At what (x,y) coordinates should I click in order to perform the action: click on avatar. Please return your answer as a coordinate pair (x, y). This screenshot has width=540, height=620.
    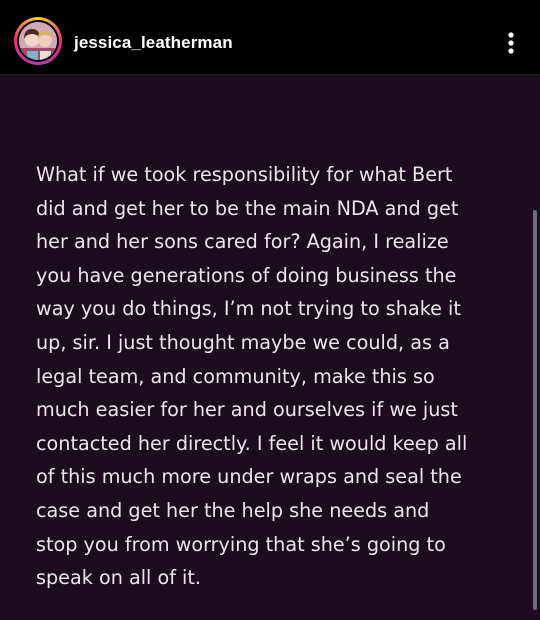
    Looking at the image, I should click on (38, 41).